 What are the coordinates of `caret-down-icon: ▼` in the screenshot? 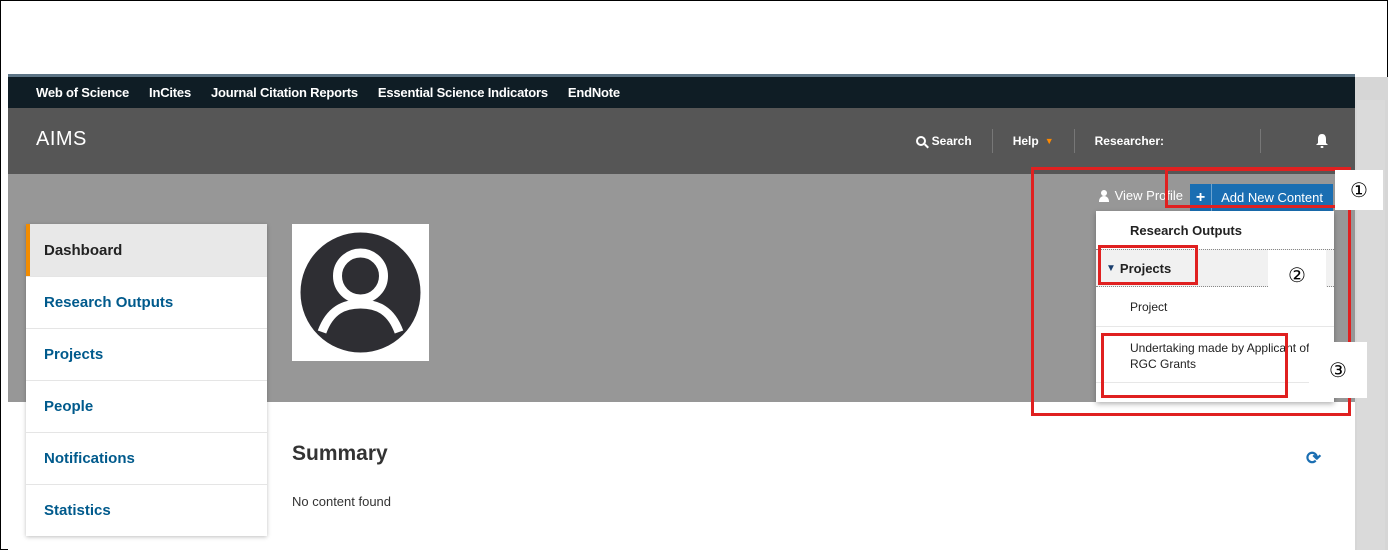 It's located at (1111, 268).